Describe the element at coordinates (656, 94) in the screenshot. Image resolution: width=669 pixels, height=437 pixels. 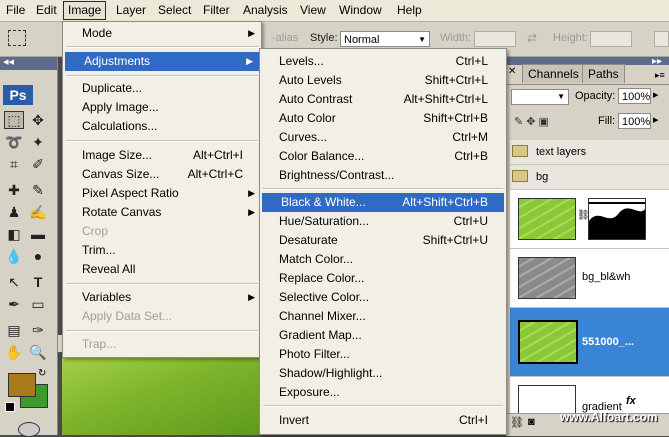
I see `opacity-arrow-icon: ▸` at that location.